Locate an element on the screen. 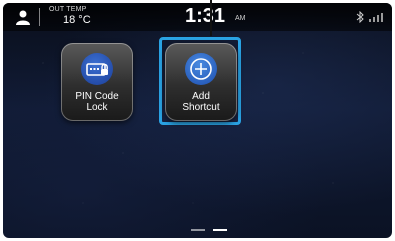  pin-code-lock-tile: PIN Code Lock is located at coordinates (97, 82).